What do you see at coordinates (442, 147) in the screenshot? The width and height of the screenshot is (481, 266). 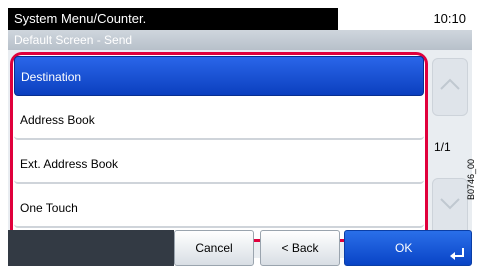 I see `page-indicator: 1/1` at bounding box center [442, 147].